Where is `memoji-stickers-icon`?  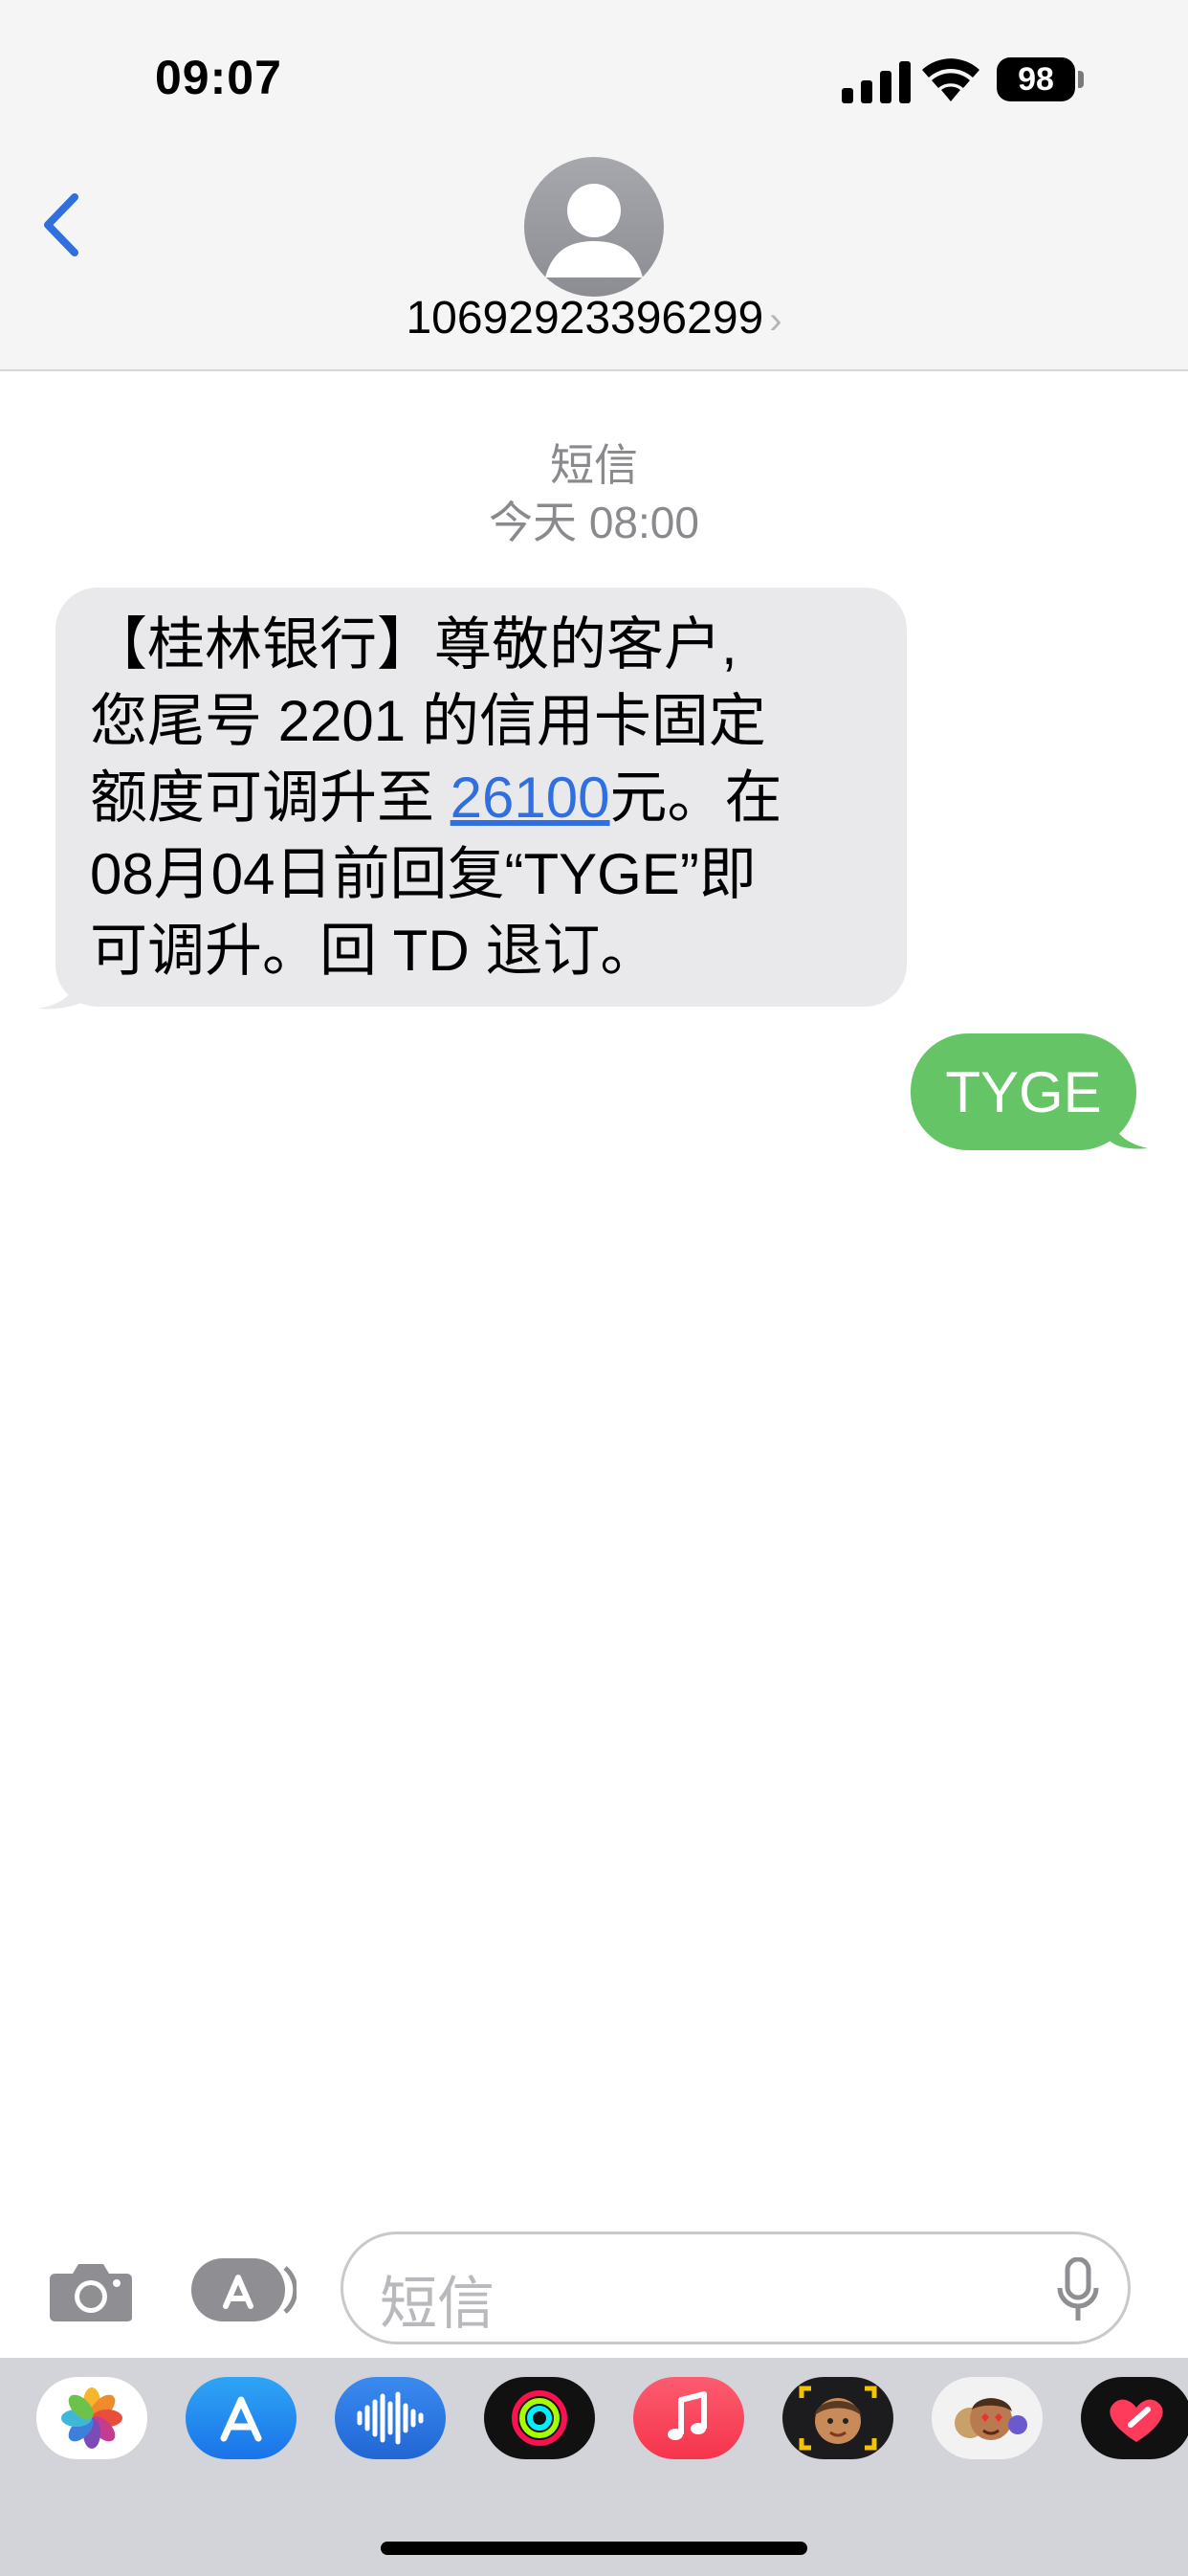
memoji-stickers-icon is located at coordinates (987, 2418).